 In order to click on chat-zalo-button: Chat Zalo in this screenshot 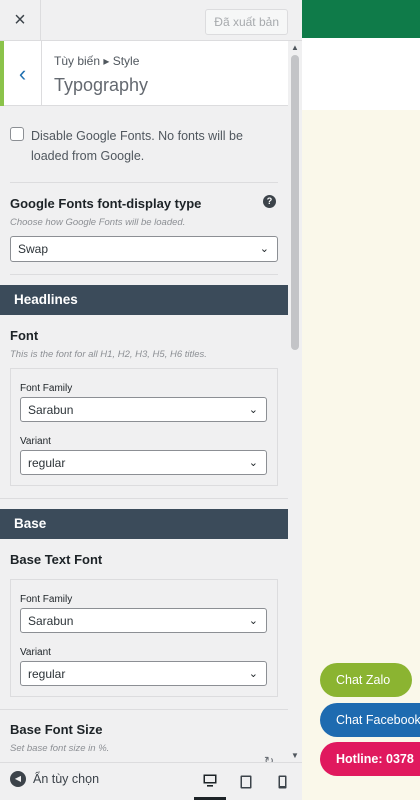, I will do `click(366, 680)`.